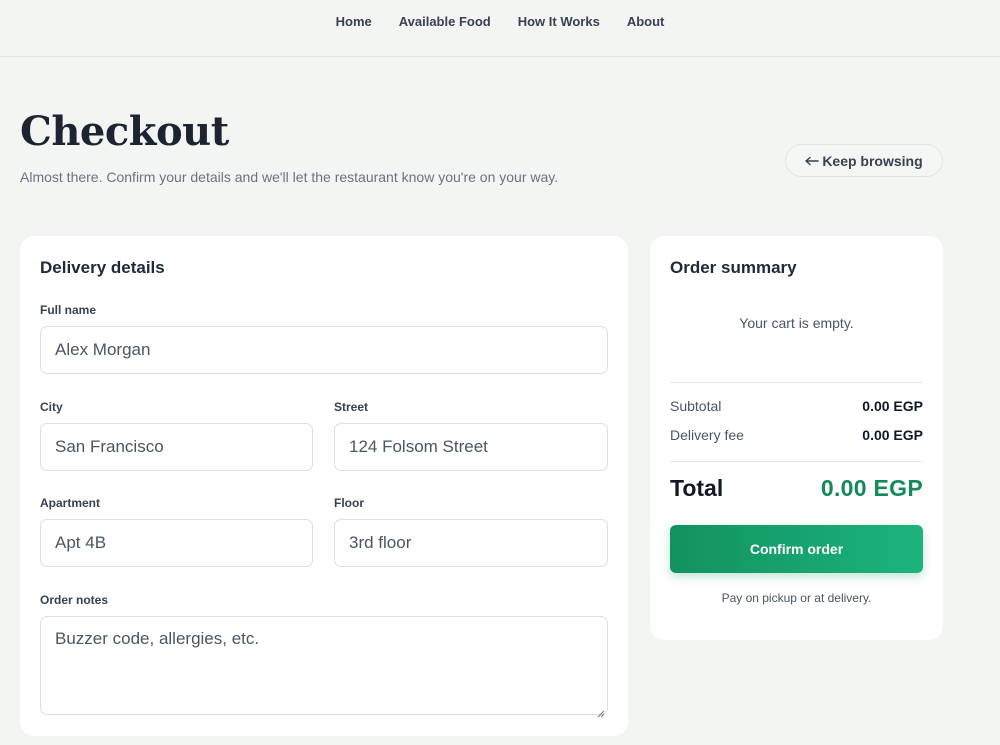 The image size is (1000, 745). I want to click on total-value: 0.00 EGP, so click(871, 488).